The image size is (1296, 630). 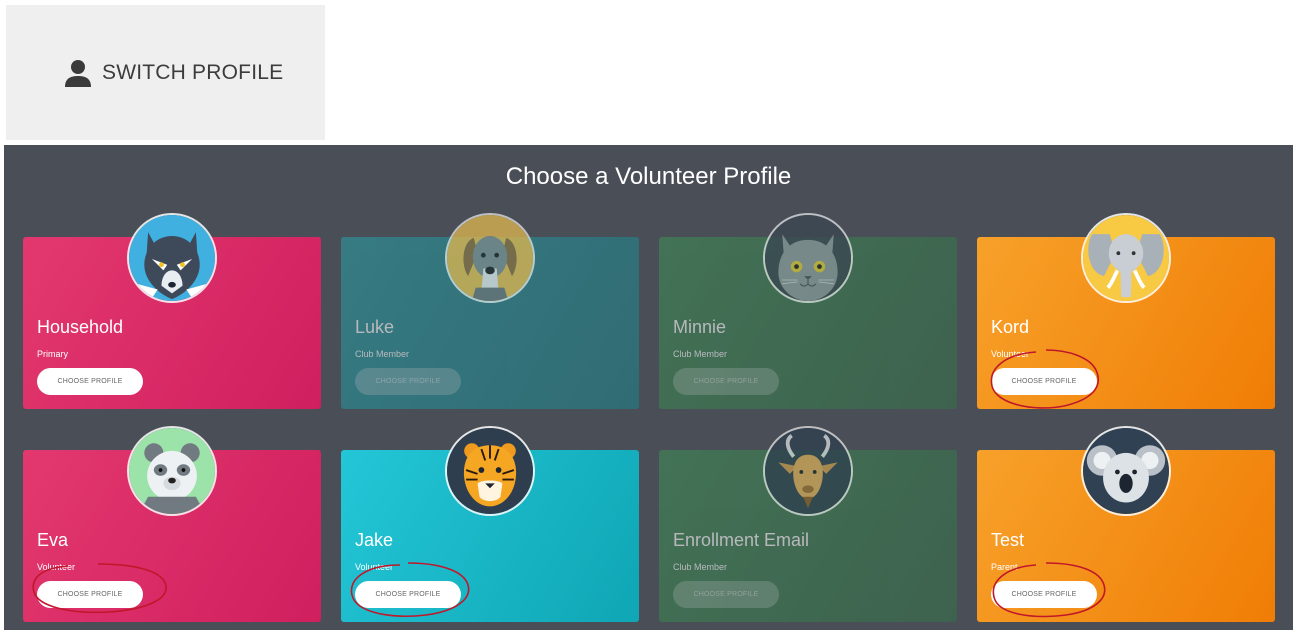 What do you see at coordinates (741, 540) in the screenshot?
I see `profile-name: Enrollment Email` at bounding box center [741, 540].